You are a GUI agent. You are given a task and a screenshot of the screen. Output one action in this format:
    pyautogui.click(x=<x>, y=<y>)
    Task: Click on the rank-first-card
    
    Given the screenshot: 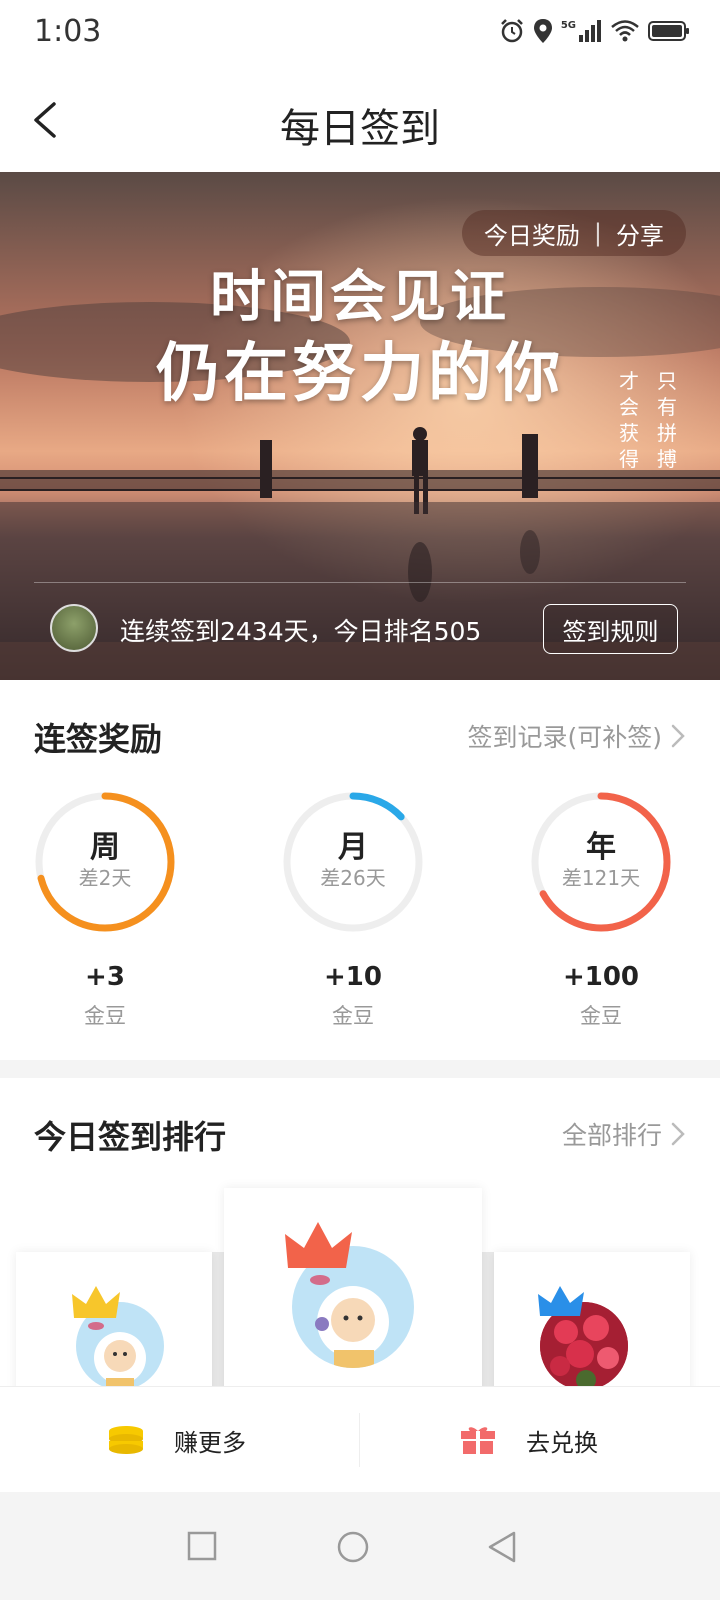 What is the action you would take?
    pyautogui.click(x=353, y=1288)
    